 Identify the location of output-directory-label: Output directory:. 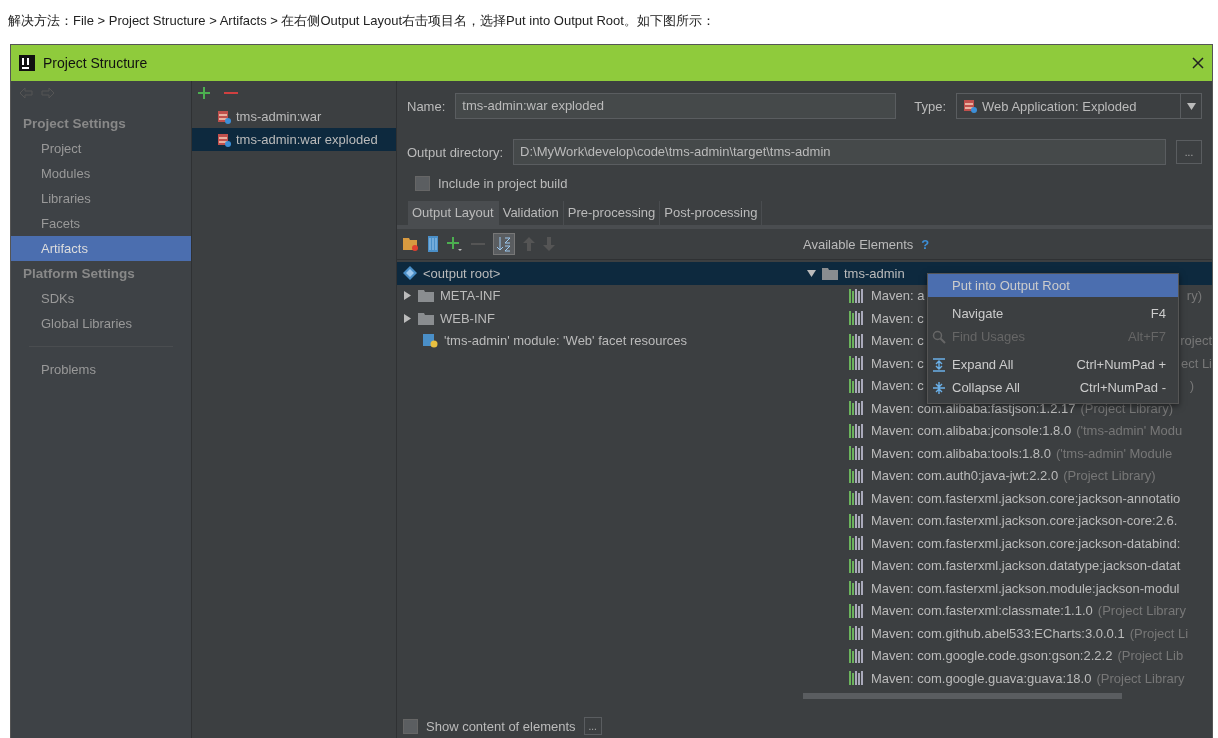
(455, 152).